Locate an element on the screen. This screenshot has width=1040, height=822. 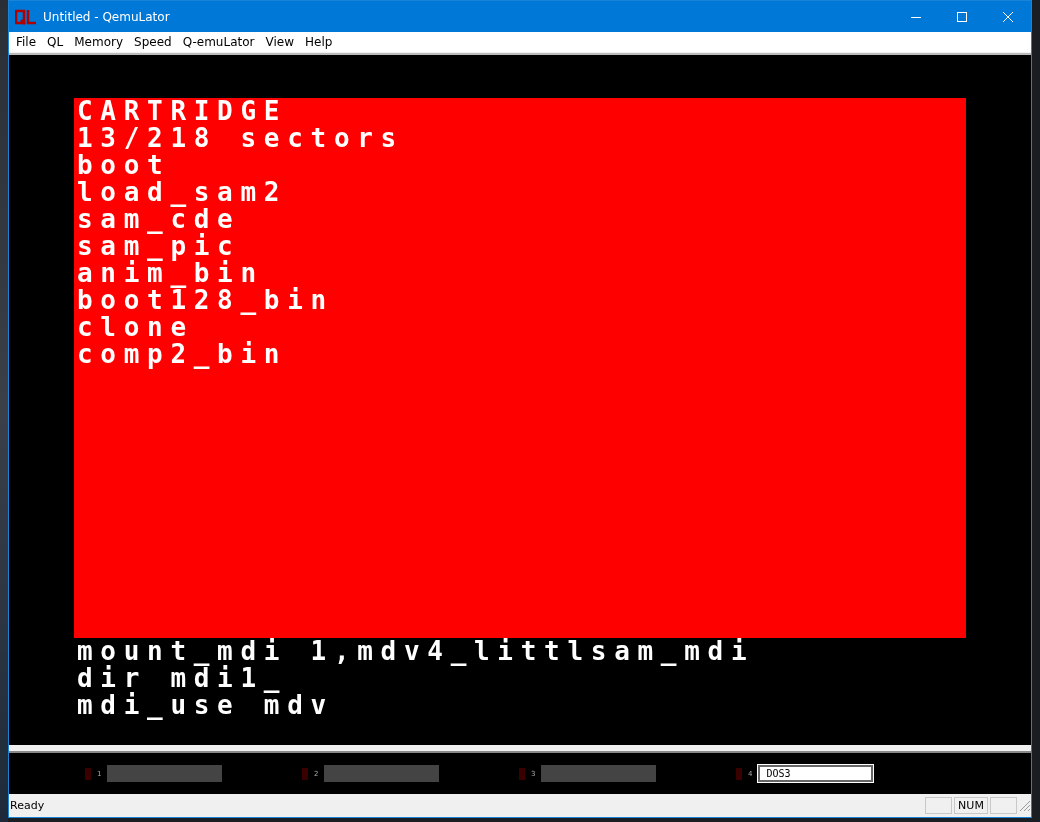
screen-text: load_sam2 is located at coordinates (182, 192).